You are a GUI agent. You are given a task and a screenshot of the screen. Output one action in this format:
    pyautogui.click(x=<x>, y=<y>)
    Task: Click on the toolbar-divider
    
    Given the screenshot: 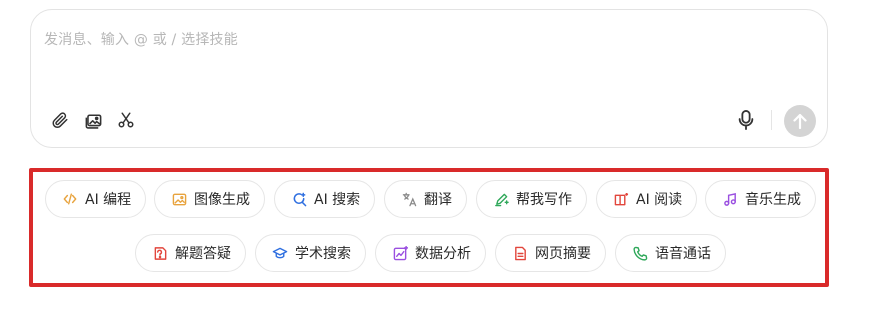 What is the action you would take?
    pyautogui.click(x=771, y=120)
    